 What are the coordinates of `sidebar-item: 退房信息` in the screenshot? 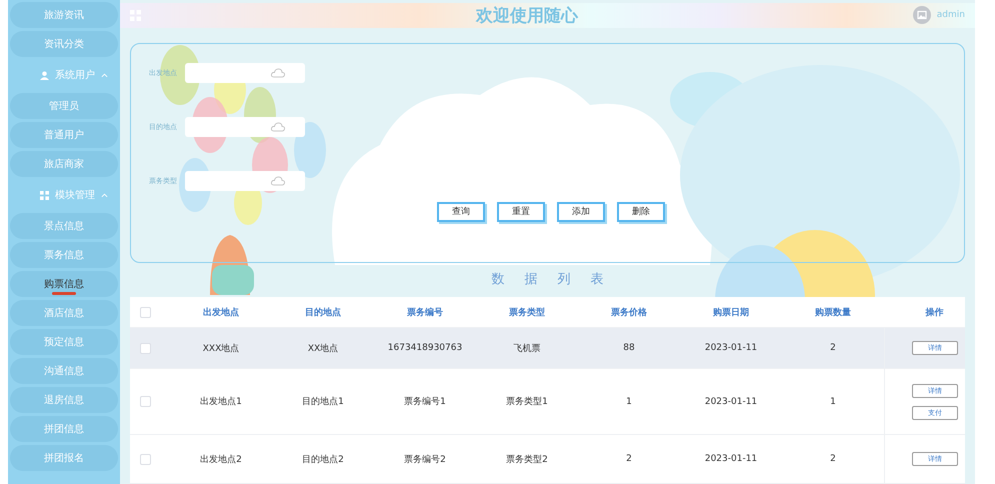 It's located at (64, 400).